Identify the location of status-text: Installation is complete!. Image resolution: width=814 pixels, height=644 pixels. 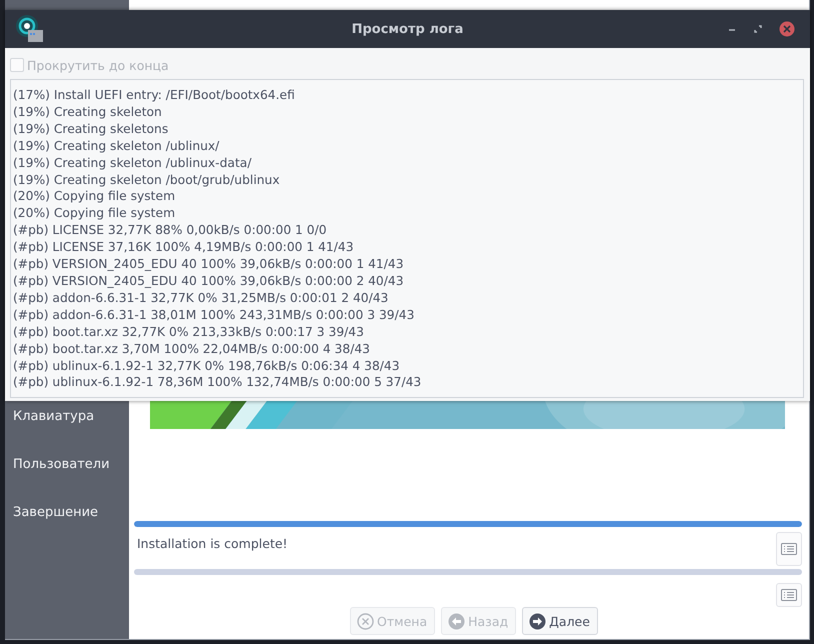
(212, 543).